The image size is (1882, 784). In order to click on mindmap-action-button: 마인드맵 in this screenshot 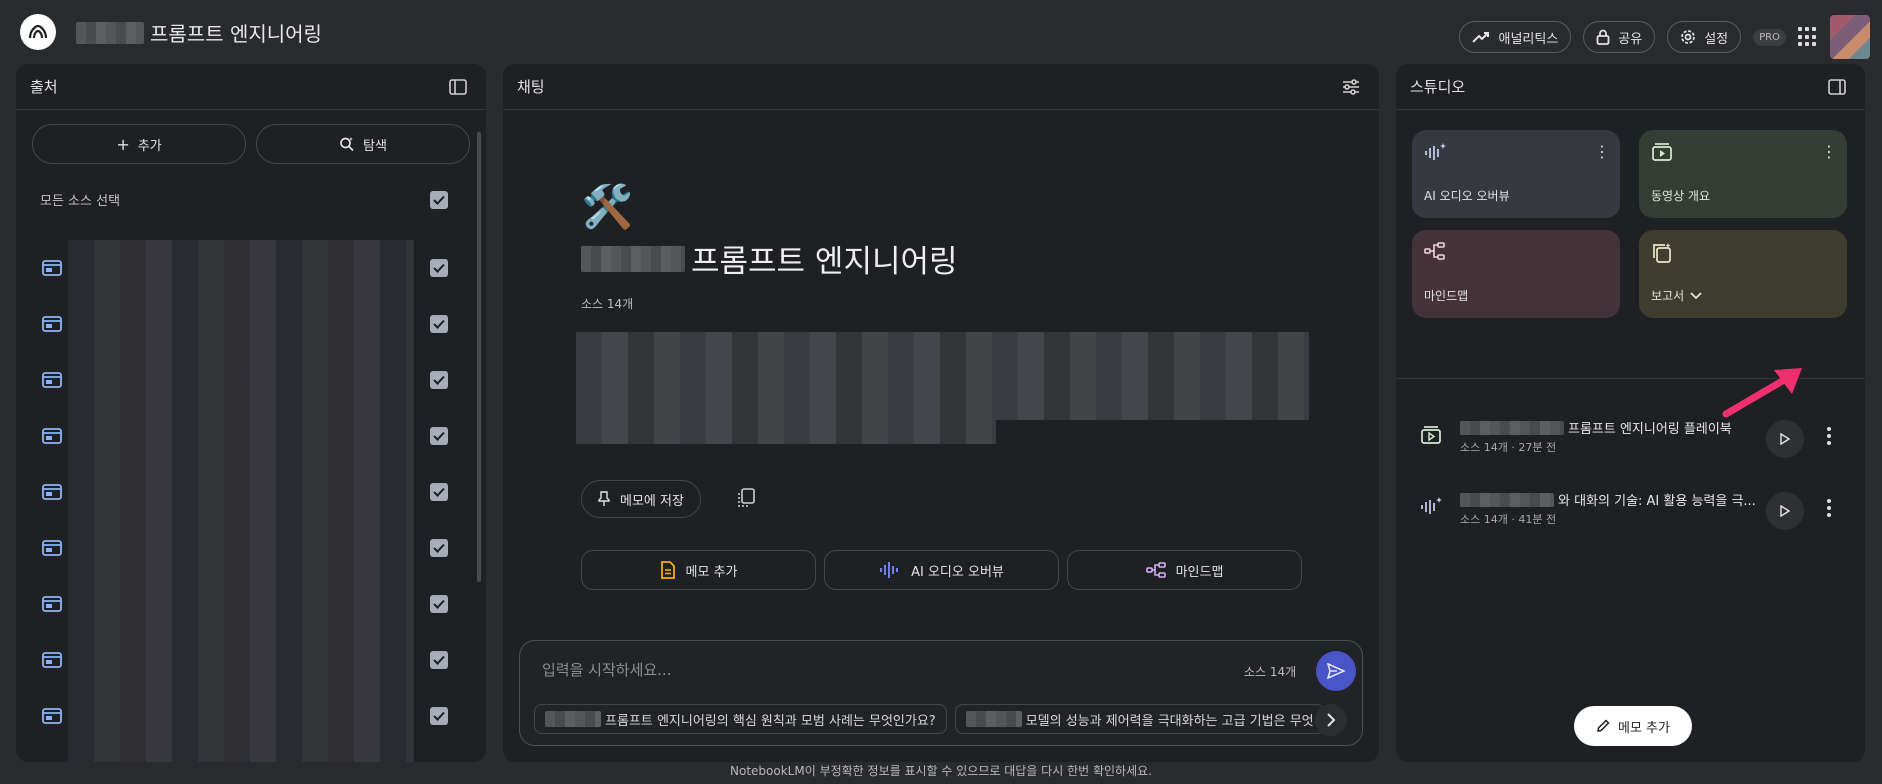, I will do `click(1184, 570)`.